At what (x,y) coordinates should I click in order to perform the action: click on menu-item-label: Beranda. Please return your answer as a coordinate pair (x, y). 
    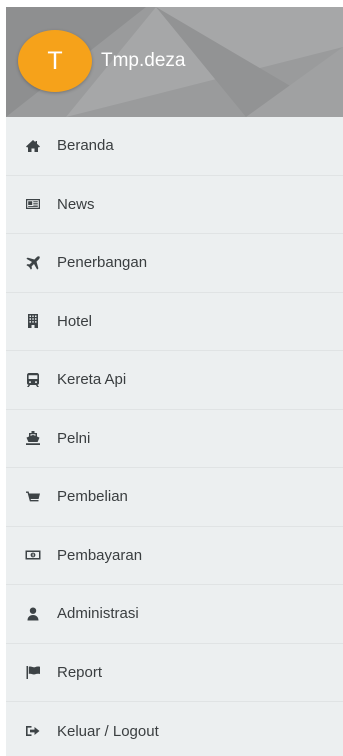
    Looking at the image, I should click on (85, 146).